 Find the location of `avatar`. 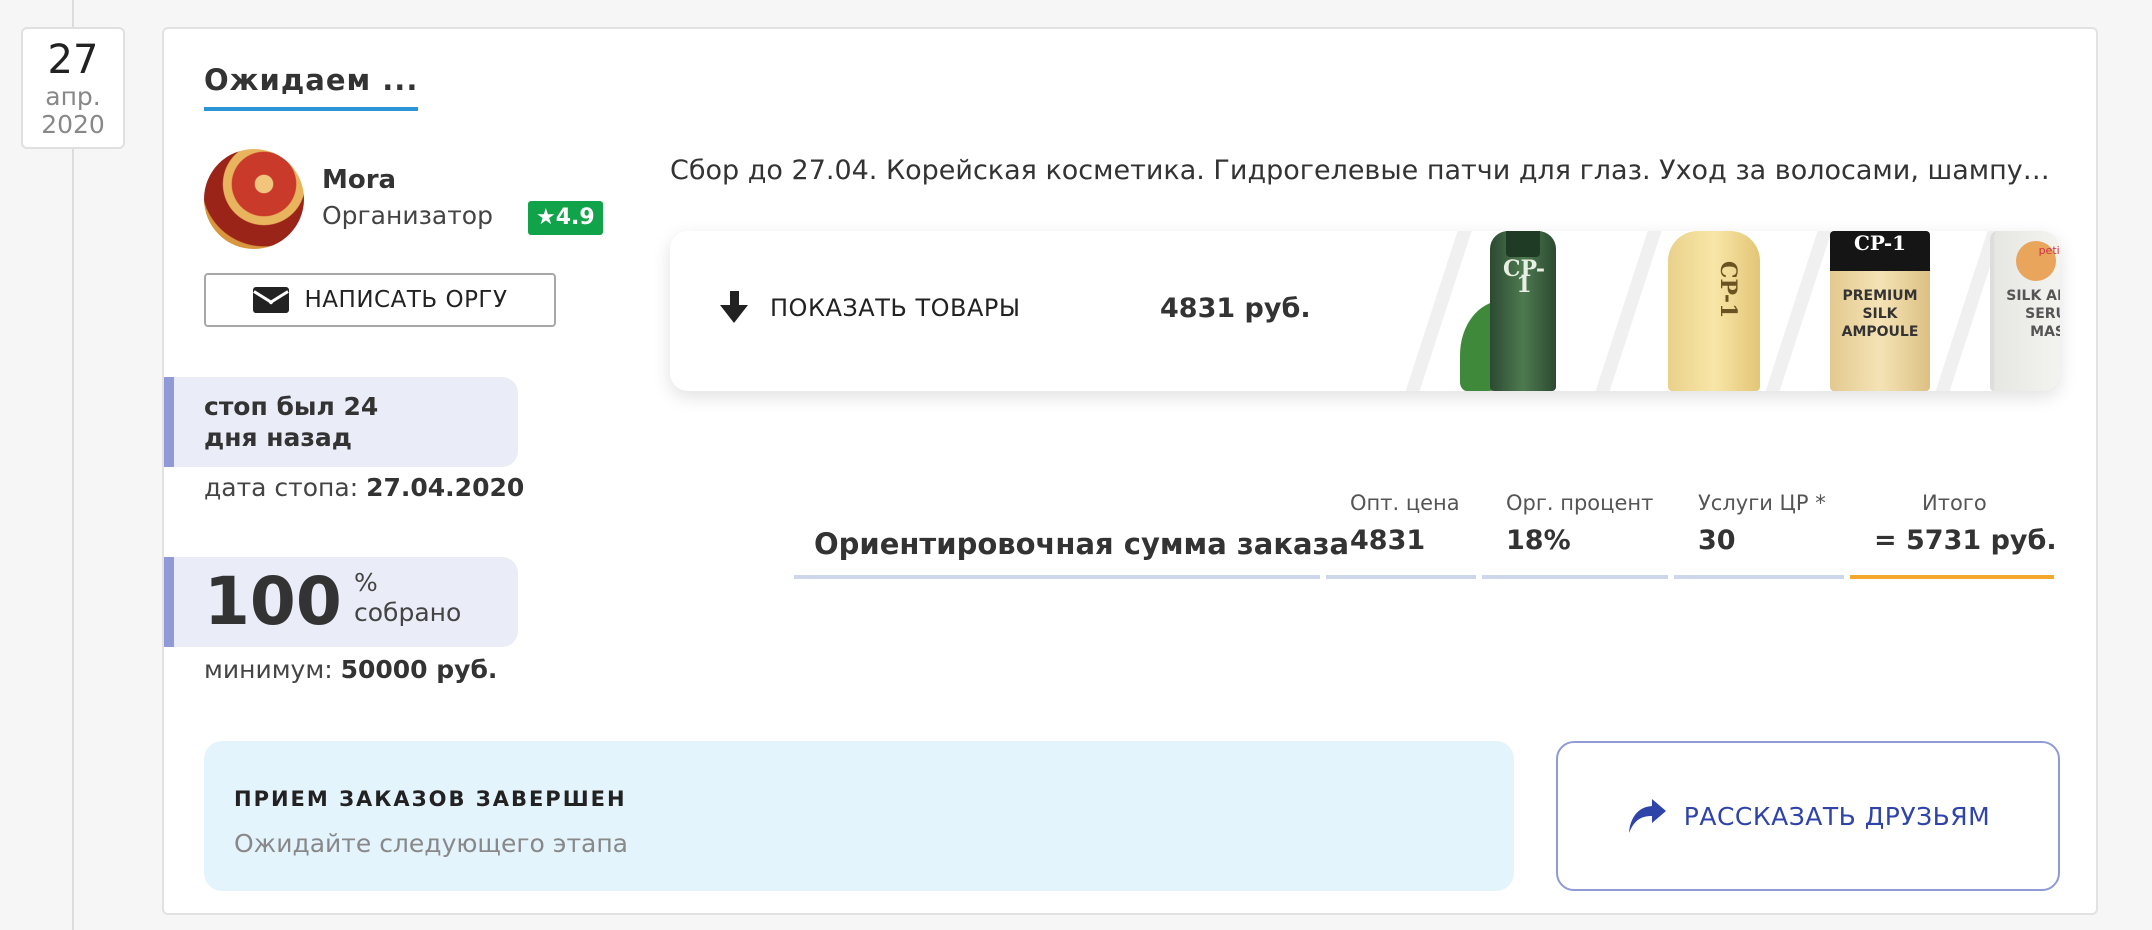

avatar is located at coordinates (254, 199).